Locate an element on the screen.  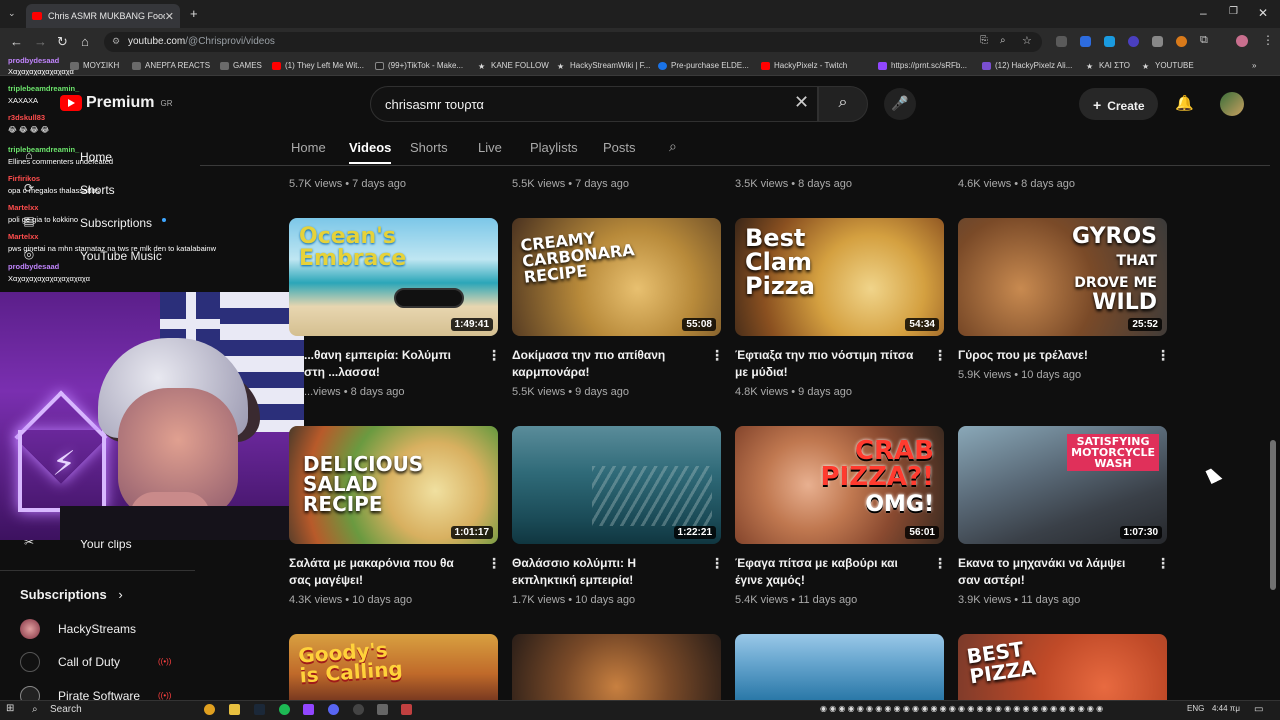
bookmark-item: GAMES is located at coordinates (241, 65).